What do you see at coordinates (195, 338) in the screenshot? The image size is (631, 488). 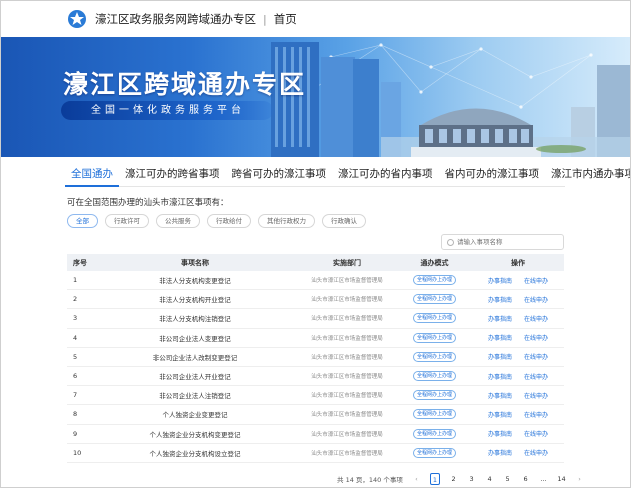 I see `row-name: 非公司企业法人变更登记` at bounding box center [195, 338].